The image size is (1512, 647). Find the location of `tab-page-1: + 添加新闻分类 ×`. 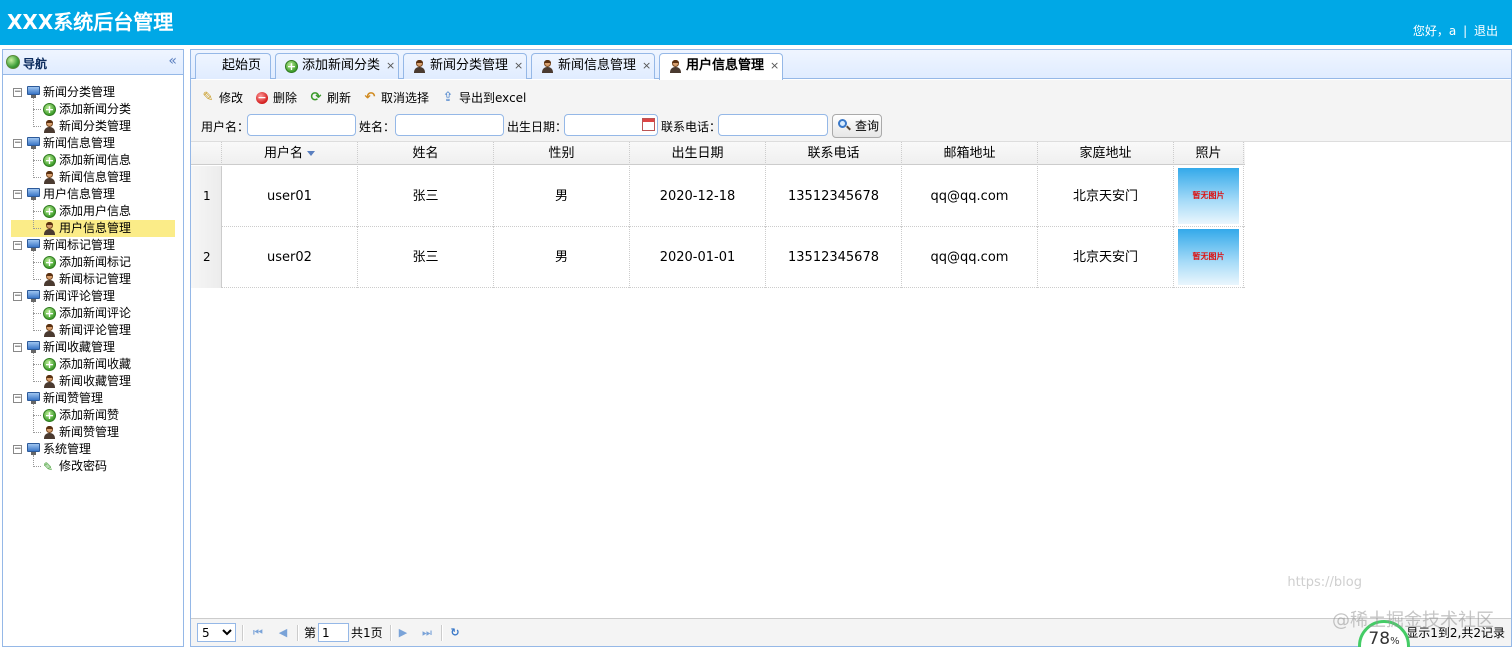

tab-page-1: + 添加新闻分类 × is located at coordinates (337, 66).